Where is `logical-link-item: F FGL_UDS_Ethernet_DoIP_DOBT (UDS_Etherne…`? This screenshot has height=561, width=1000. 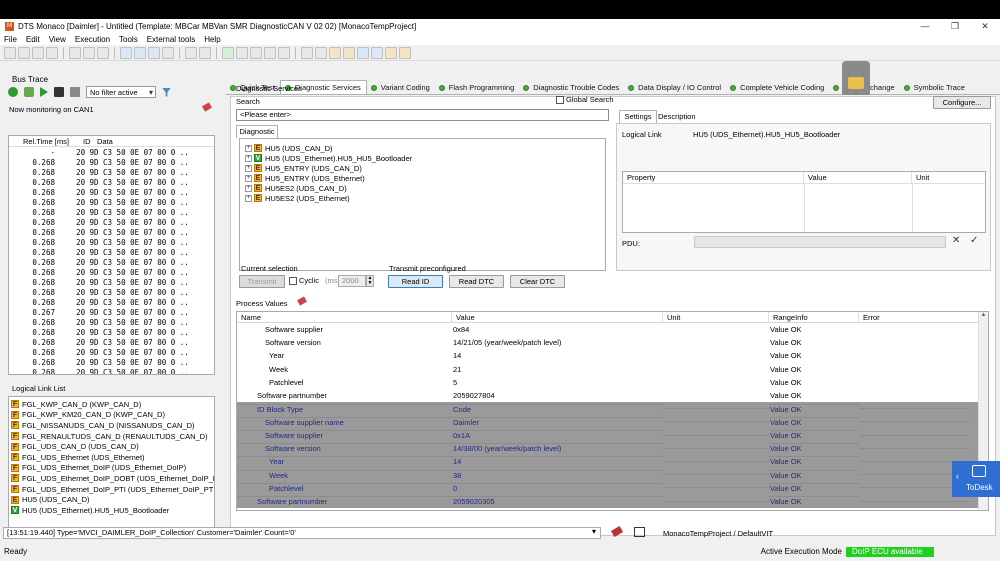
logical-link-item: F FGL_UDS_Ethernet_DoIP_DOBT (UDS_Etherne… is located at coordinates (111, 478).